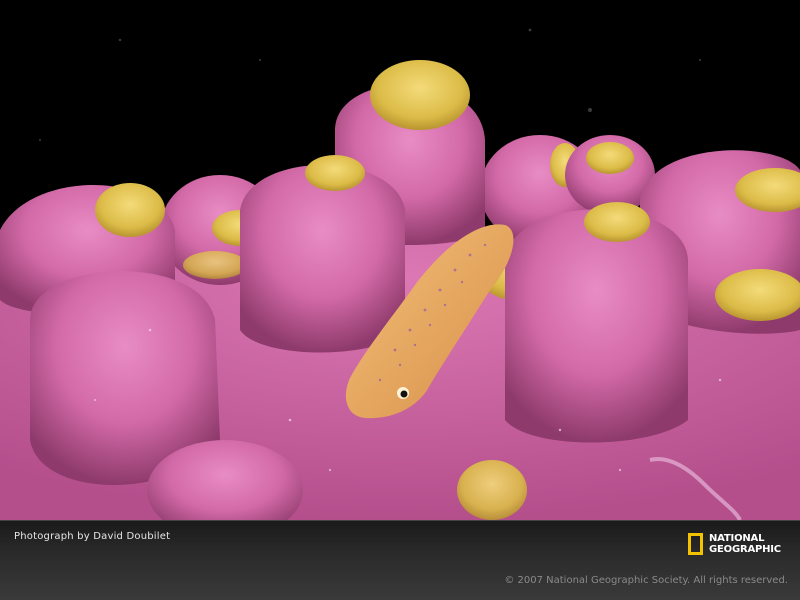  What do you see at coordinates (745, 549) in the screenshot?
I see `logo-line-2: GEOGRAPHIC` at bounding box center [745, 549].